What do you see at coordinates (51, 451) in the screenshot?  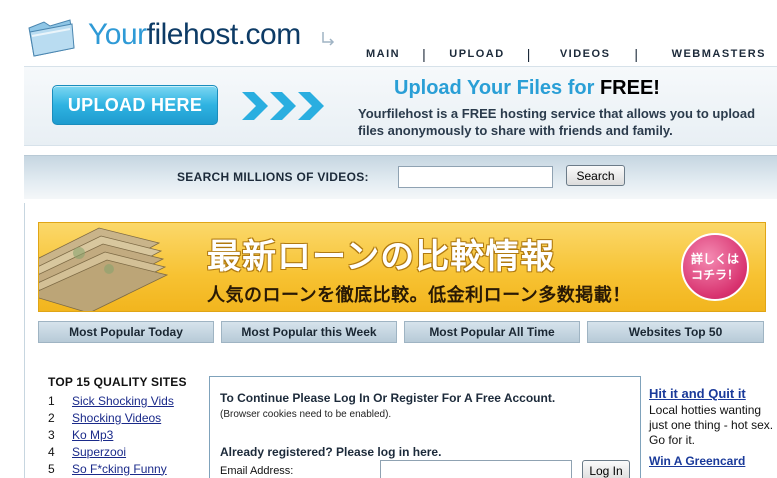 I see `list-item-number: 4` at bounding box center [51, 451].